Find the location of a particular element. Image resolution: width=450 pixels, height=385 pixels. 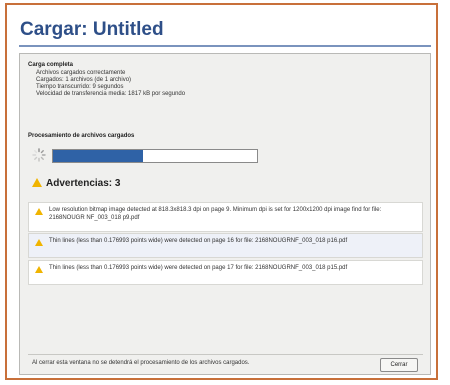

title-divider is located at coordinates (225, 46).